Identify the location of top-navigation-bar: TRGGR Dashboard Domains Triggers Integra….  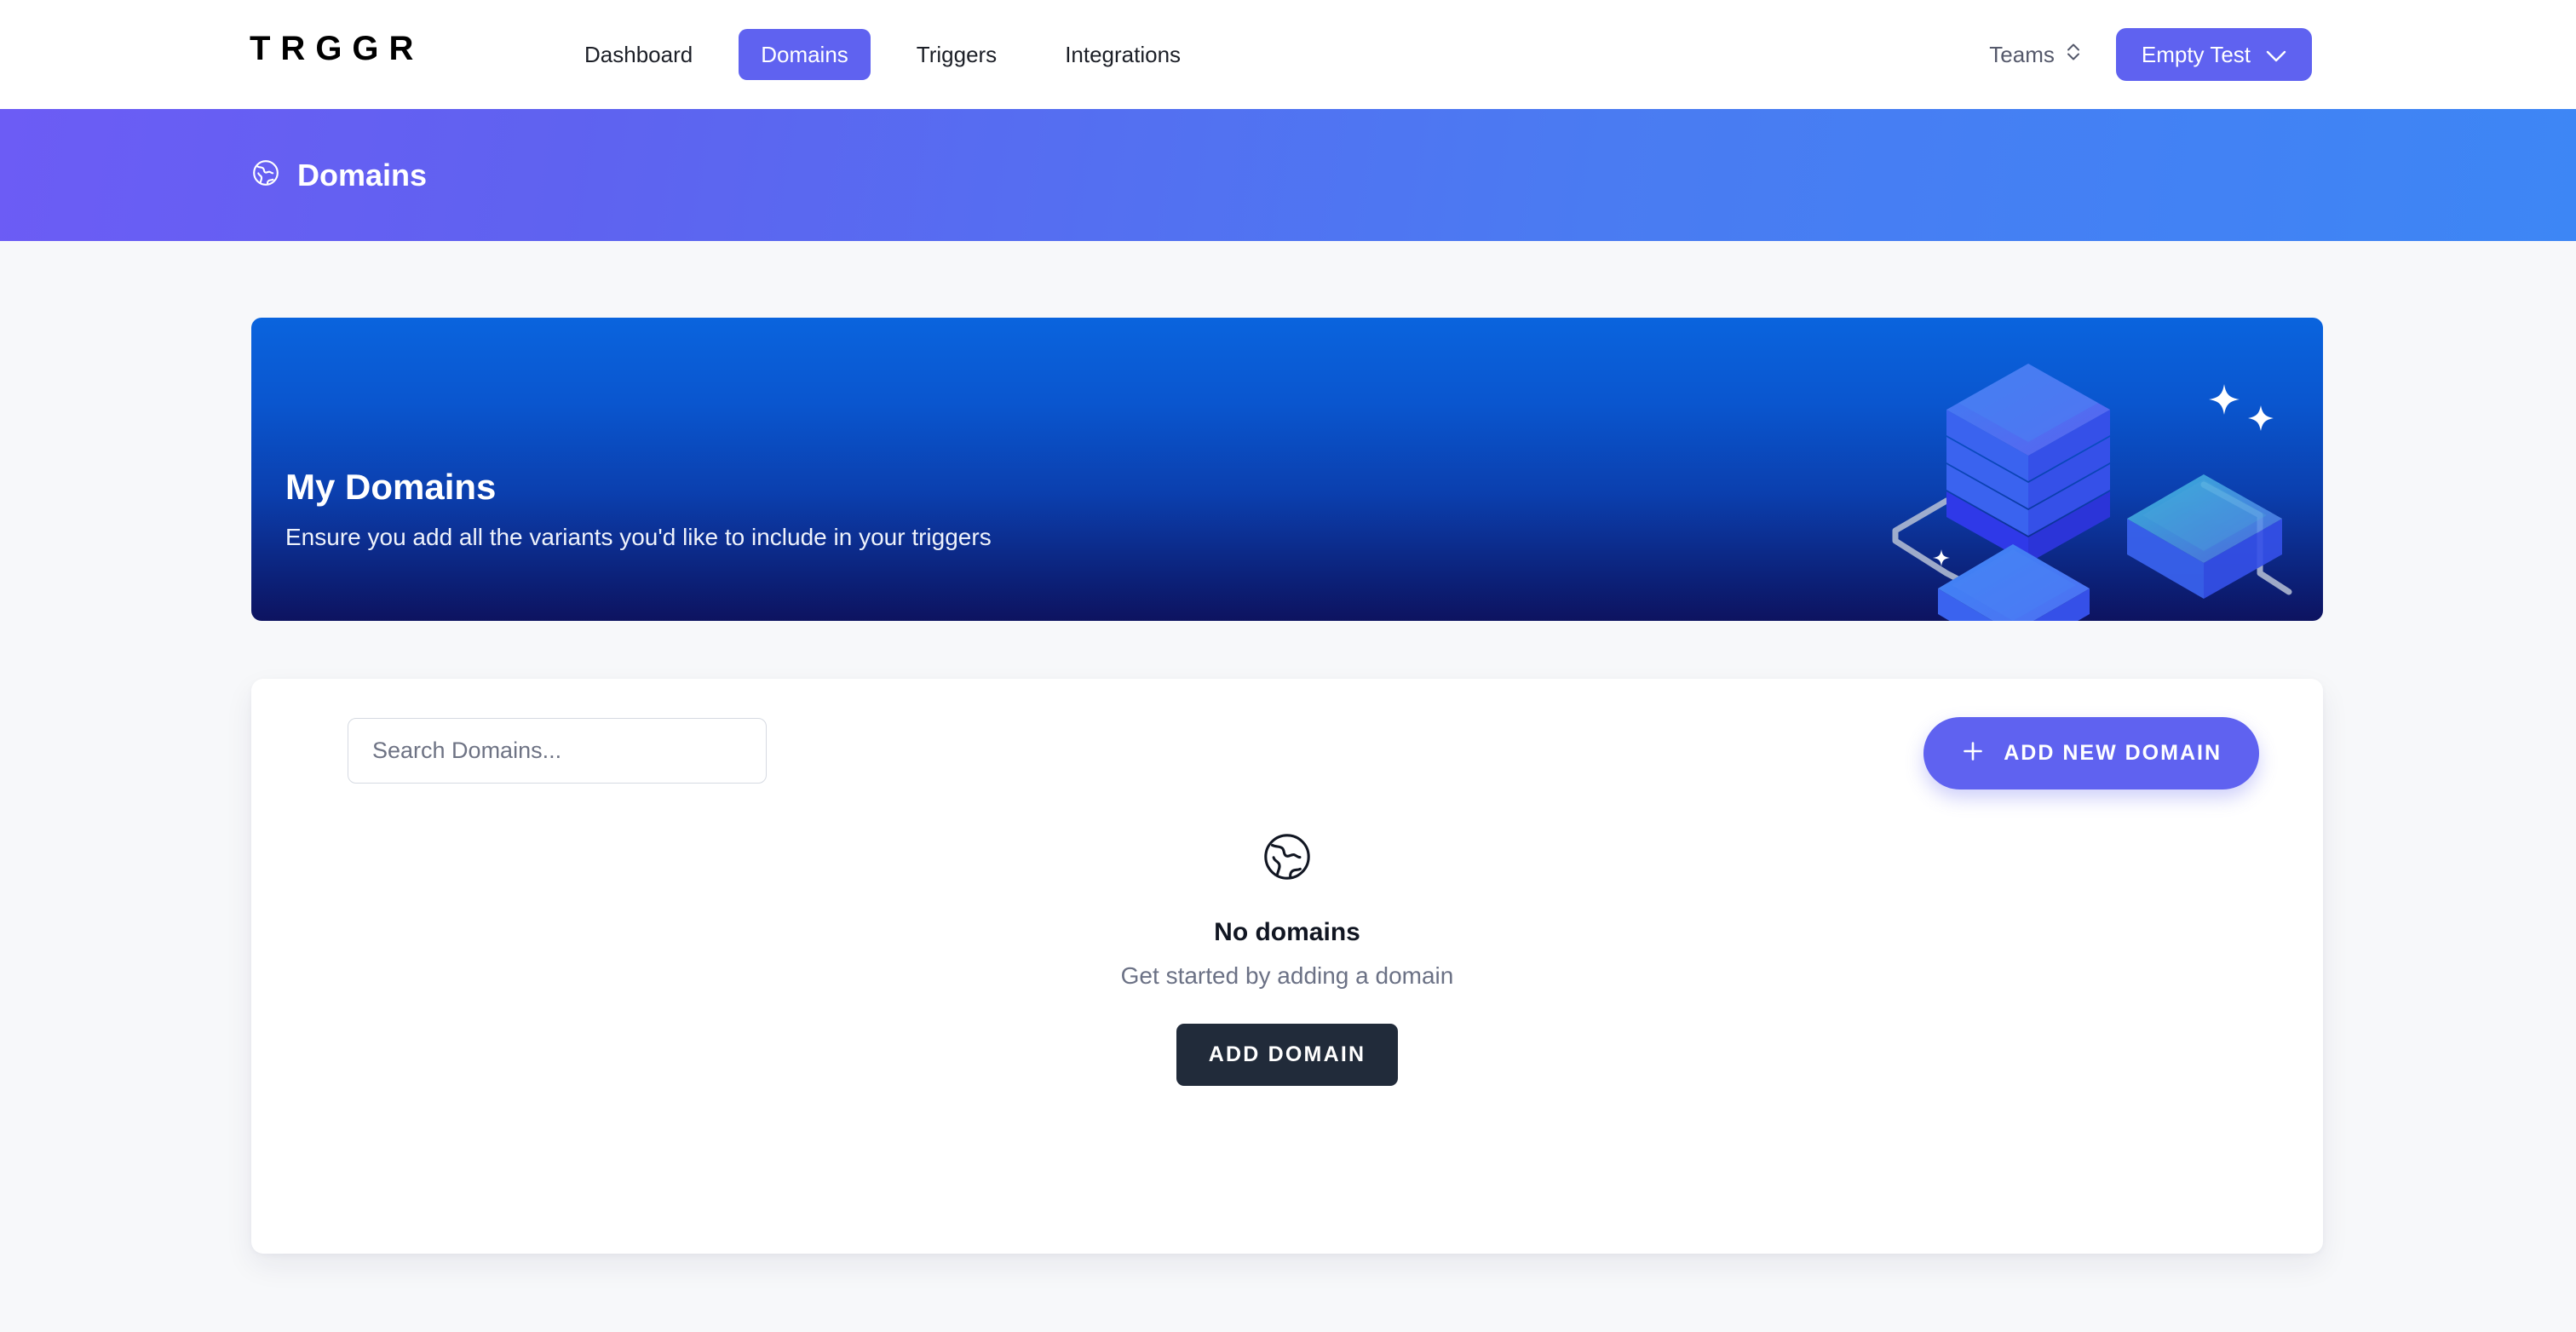
(1288, 54).